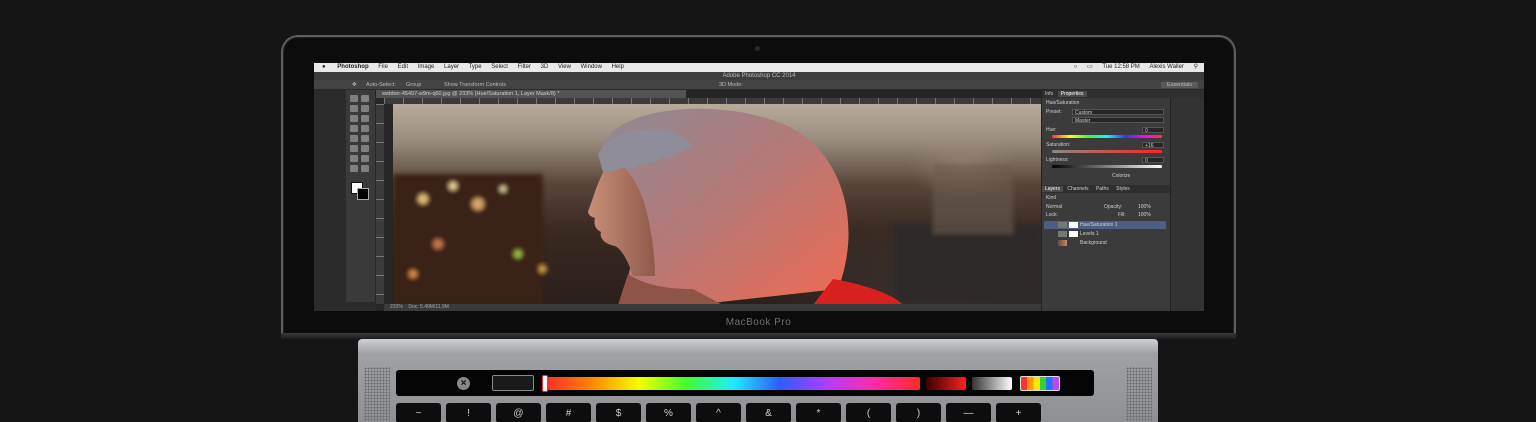 The height and width of the screenshot is (422, 1536). Describe the element at coordinates (468, 412) in the screenshot. I see `key-1: !` at that location.